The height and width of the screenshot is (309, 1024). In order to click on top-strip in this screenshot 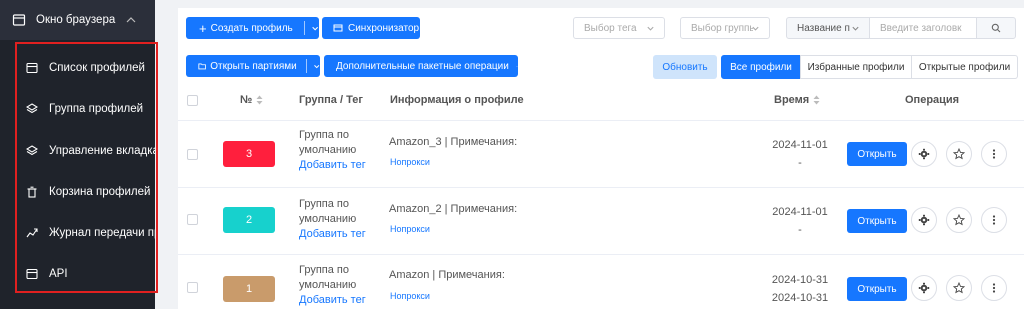, I will do `click(589, 3)`.